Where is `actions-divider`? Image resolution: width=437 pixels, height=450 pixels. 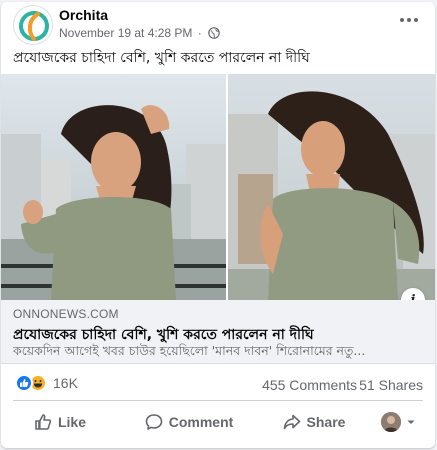
actions-divider is located at coordinates (218, 400).